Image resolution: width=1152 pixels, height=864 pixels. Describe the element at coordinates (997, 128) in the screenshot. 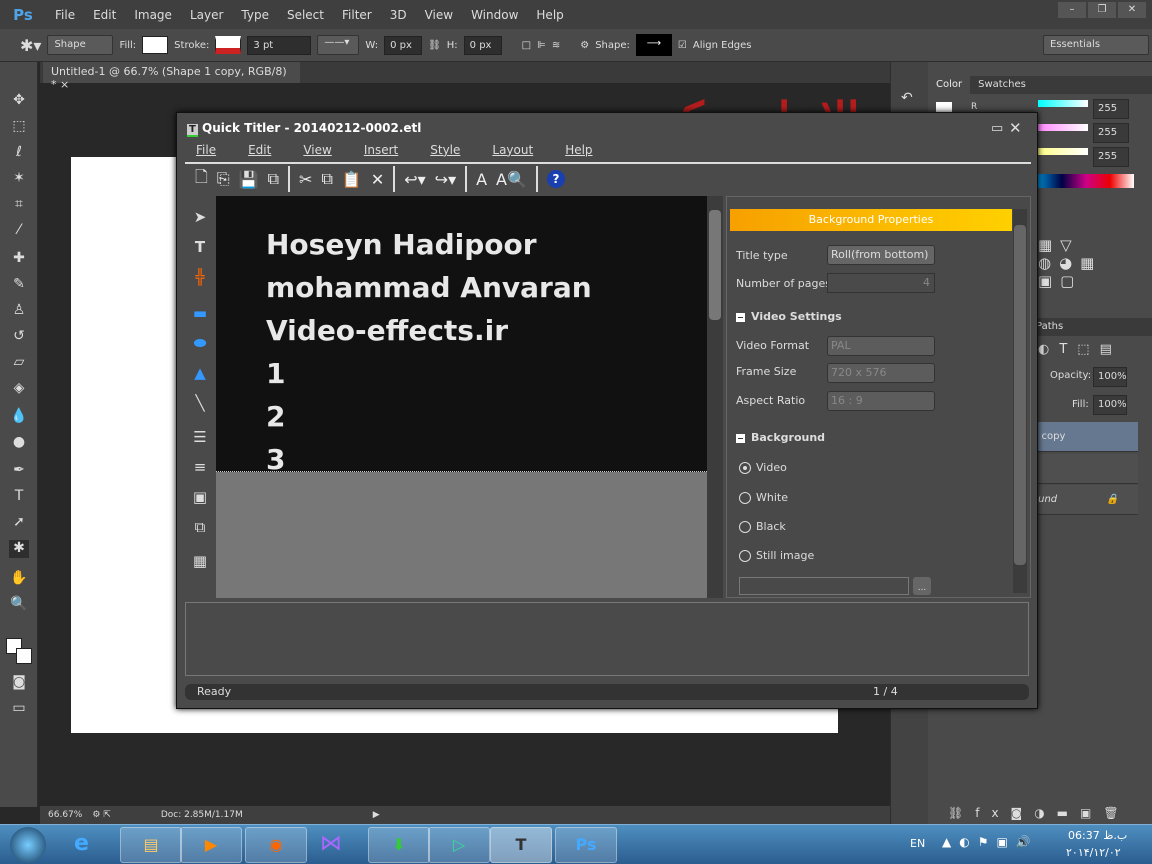

I see `maximize-icon: ▭` at that location.